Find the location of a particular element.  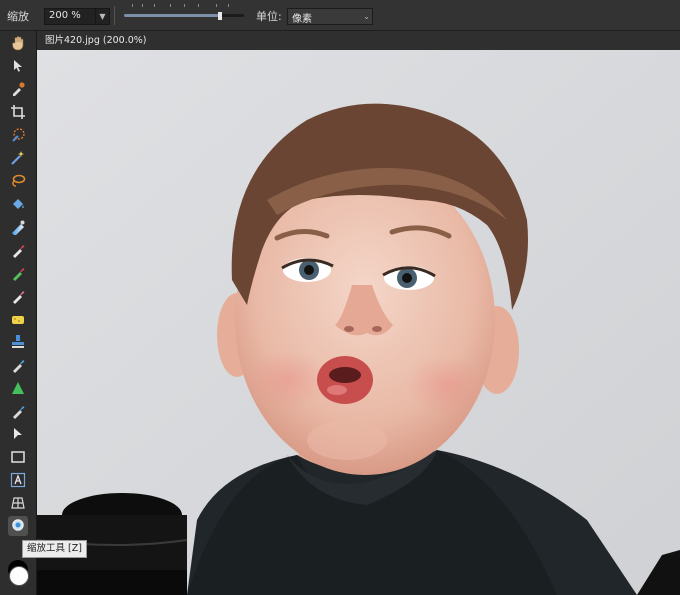

rectangle-tool is located at coordinates (18, 457).